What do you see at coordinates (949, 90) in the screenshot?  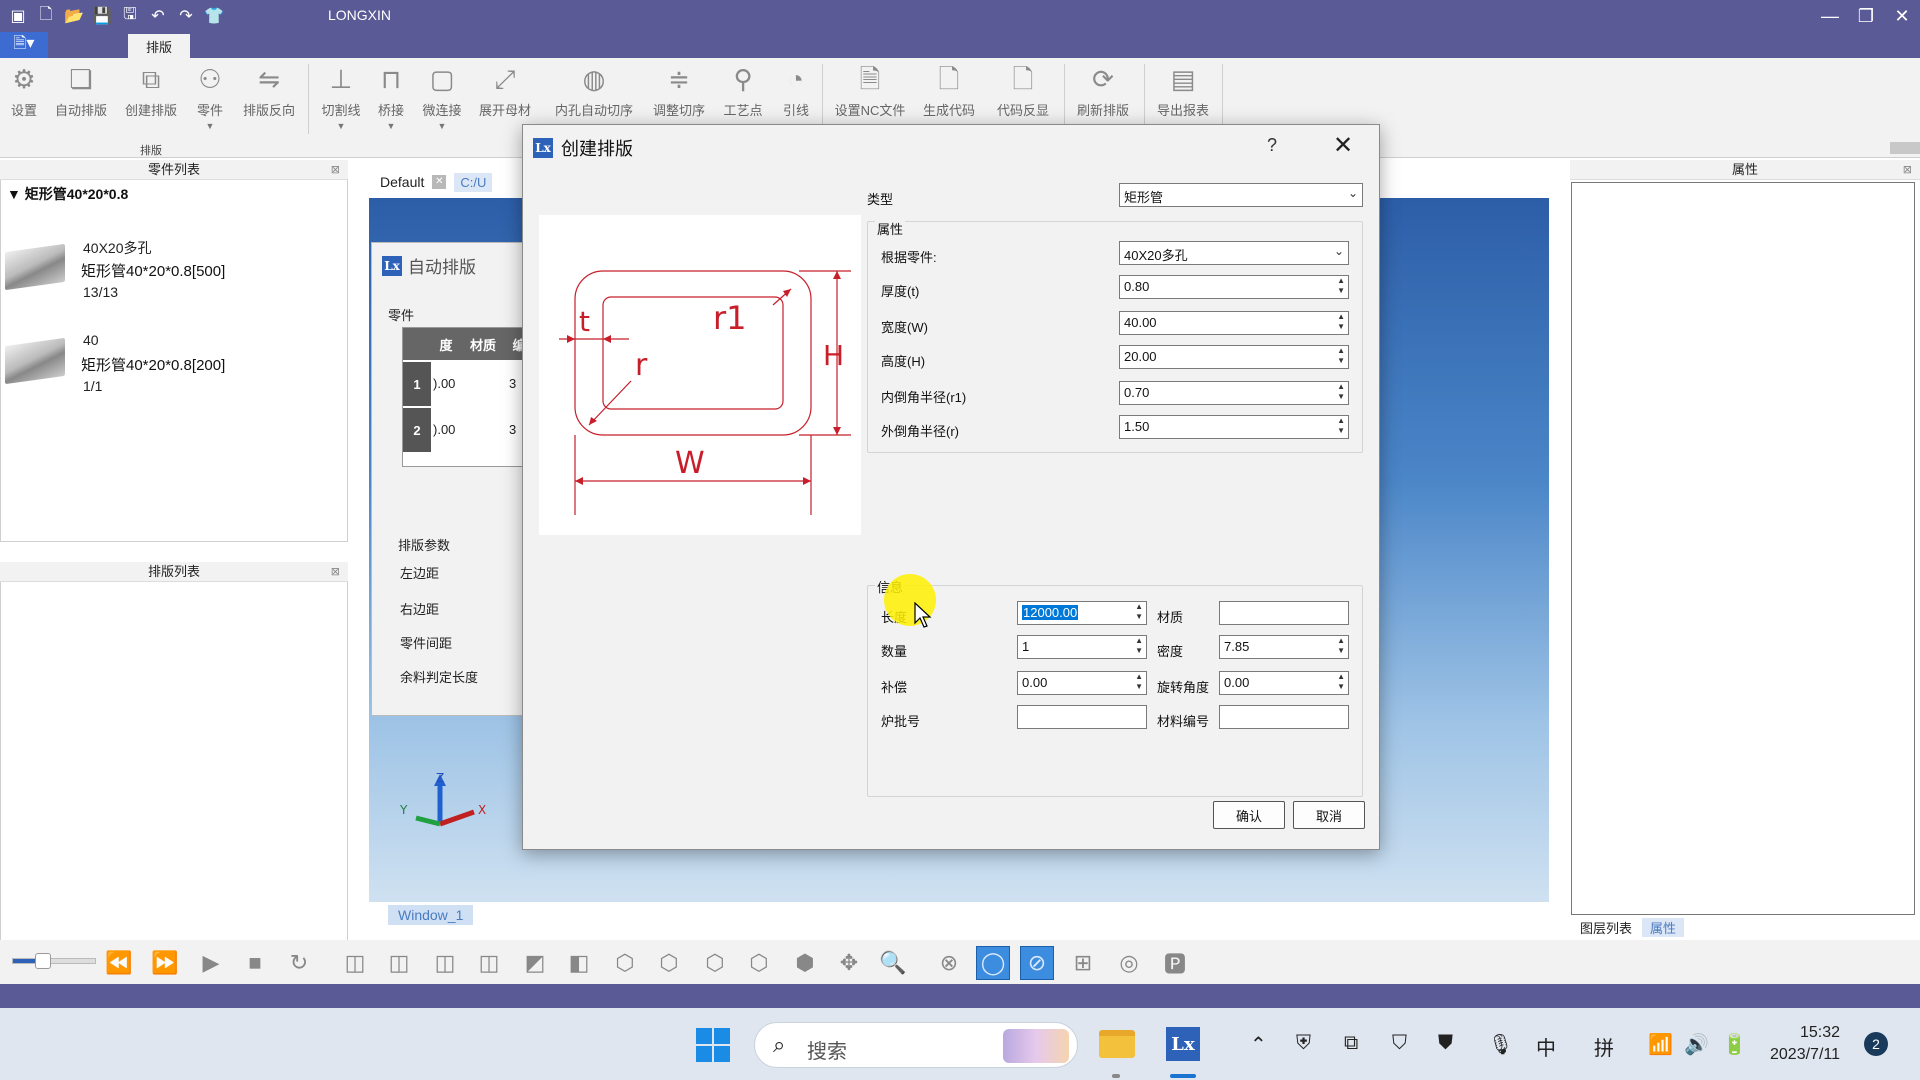 I see `generate-code-button: 🗋 生成代码` at bounding box center [949, 90].